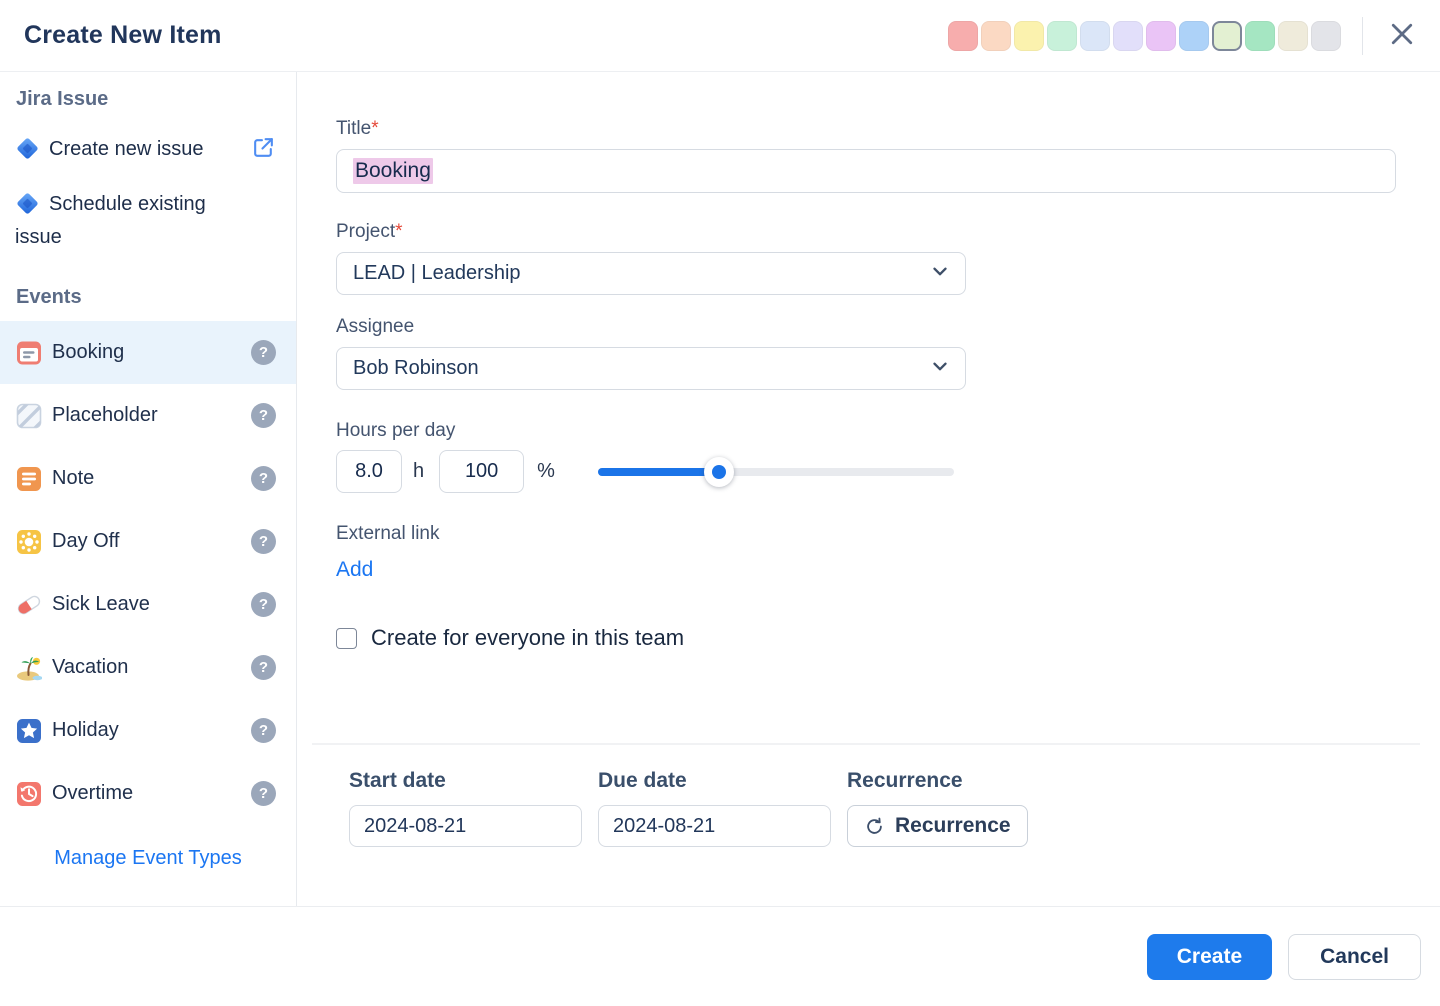 This screenshot has height=1006, width=1440. Describe the element at coordinates (346, 638) in the screenshot. I see `team-checkbox` at that location.